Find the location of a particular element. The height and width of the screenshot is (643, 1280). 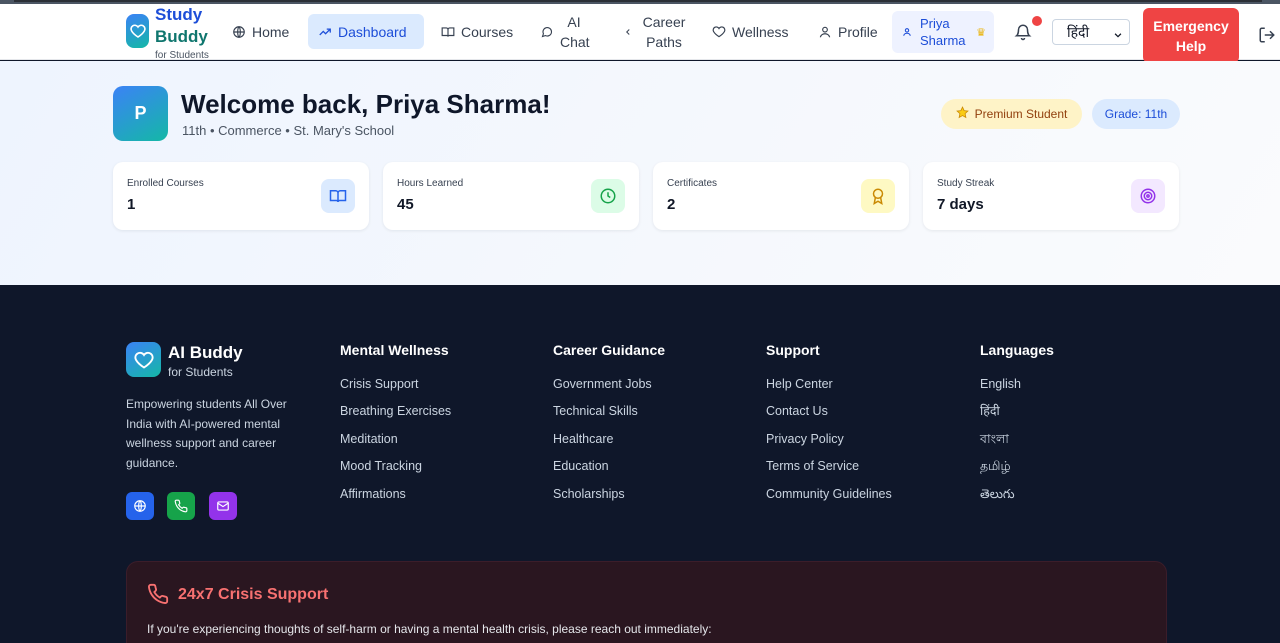

stat-card-hours-learned: Hours Learned 45 is located at coordinates (511, 196).